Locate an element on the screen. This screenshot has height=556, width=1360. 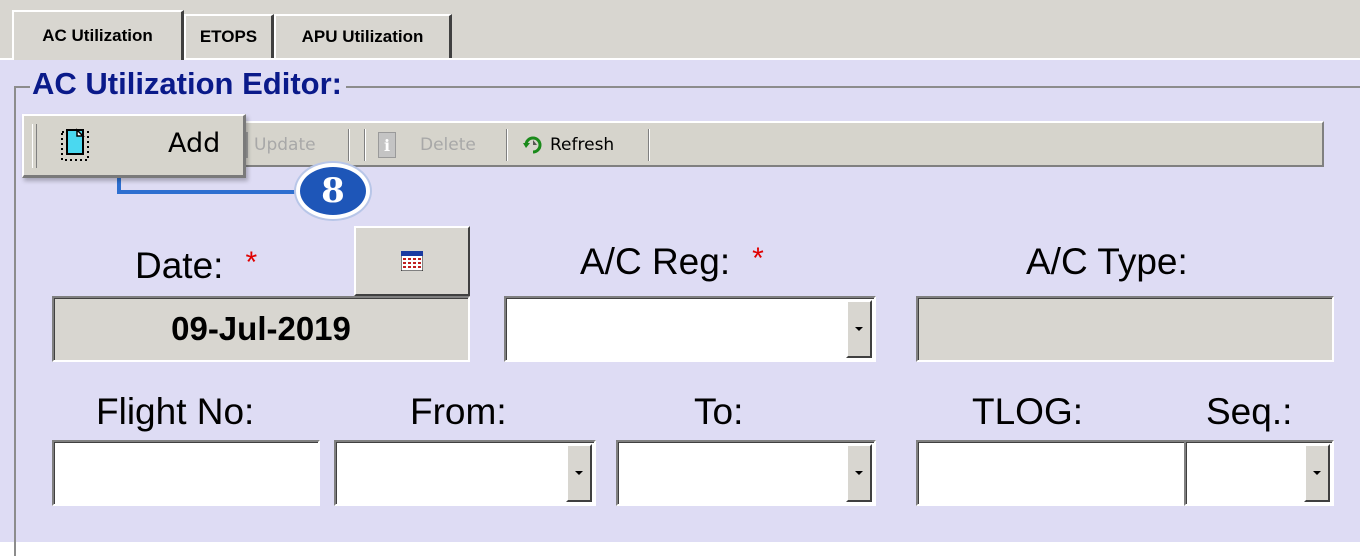
tab-label: AC Utilization is located at coordinates (97, 35).